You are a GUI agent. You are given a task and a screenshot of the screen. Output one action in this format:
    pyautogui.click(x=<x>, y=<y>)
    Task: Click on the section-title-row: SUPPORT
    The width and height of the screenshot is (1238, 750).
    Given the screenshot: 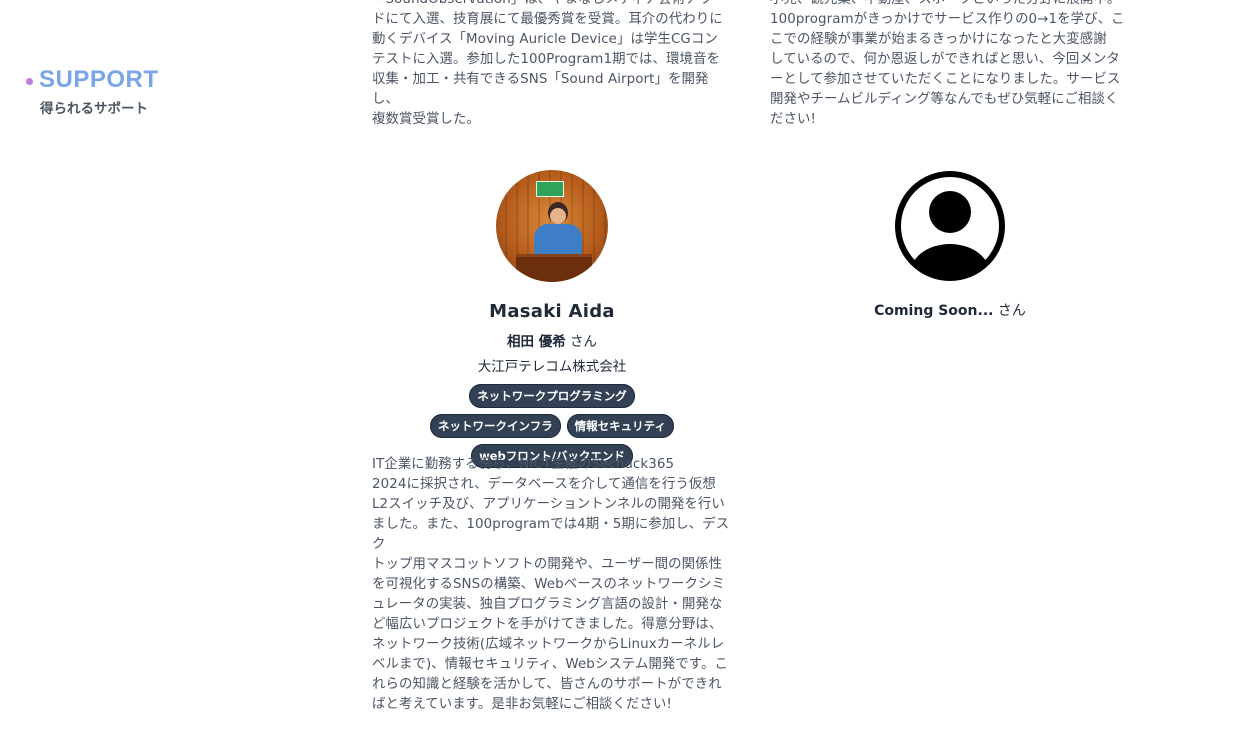 What is the action you would take?
    pyautogui.click(x=92, y=80)
    